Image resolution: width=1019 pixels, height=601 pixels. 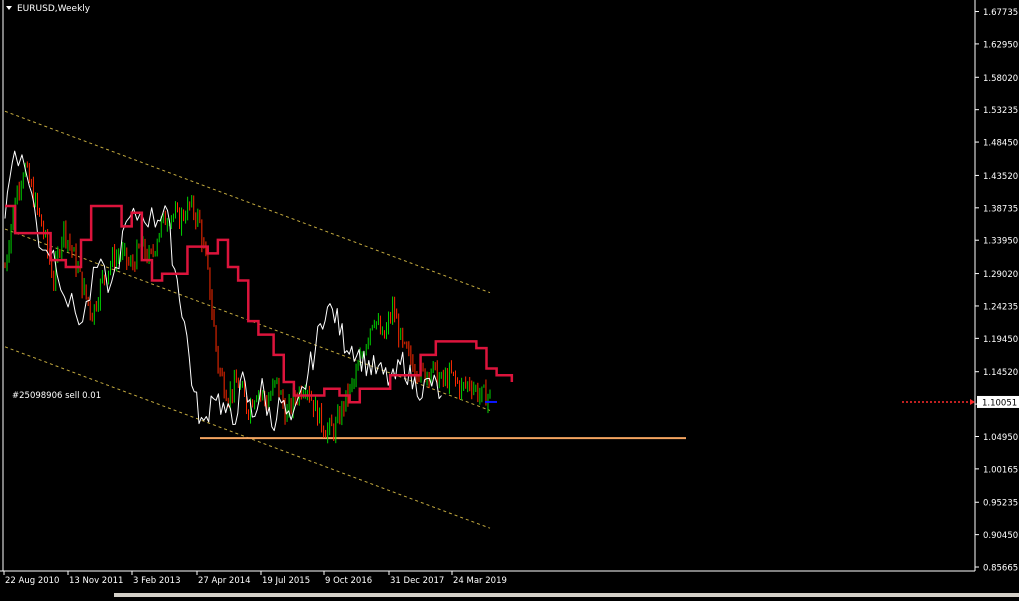 What do you see at coordinates (1000, 340) in the screenshot?
I see `price-tick-label: 1.19450` at bounding box center [1000, 340].